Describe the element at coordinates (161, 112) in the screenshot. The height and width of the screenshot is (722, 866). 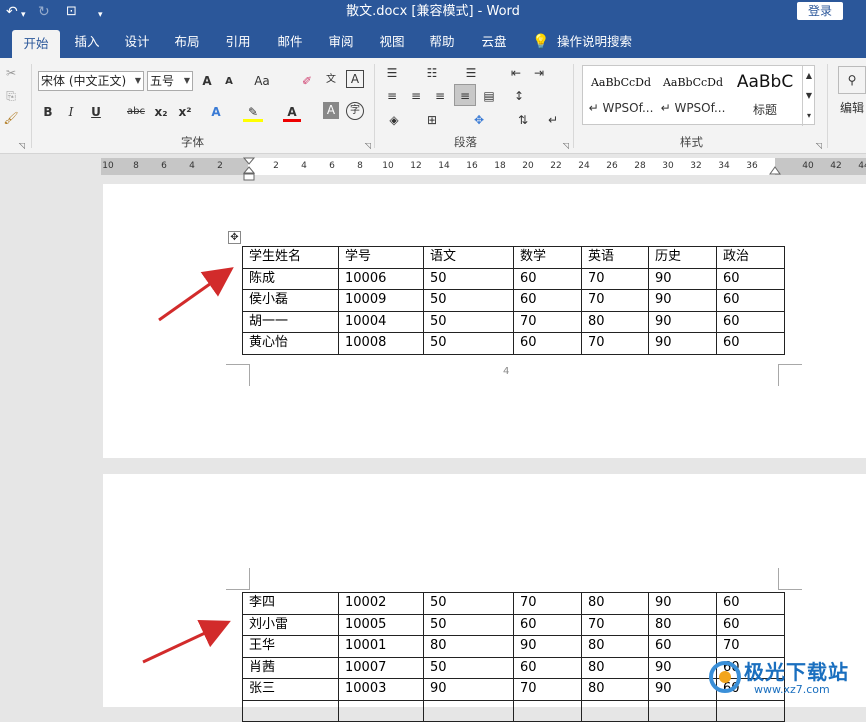
I see `subscript-button: x₂` at that location.